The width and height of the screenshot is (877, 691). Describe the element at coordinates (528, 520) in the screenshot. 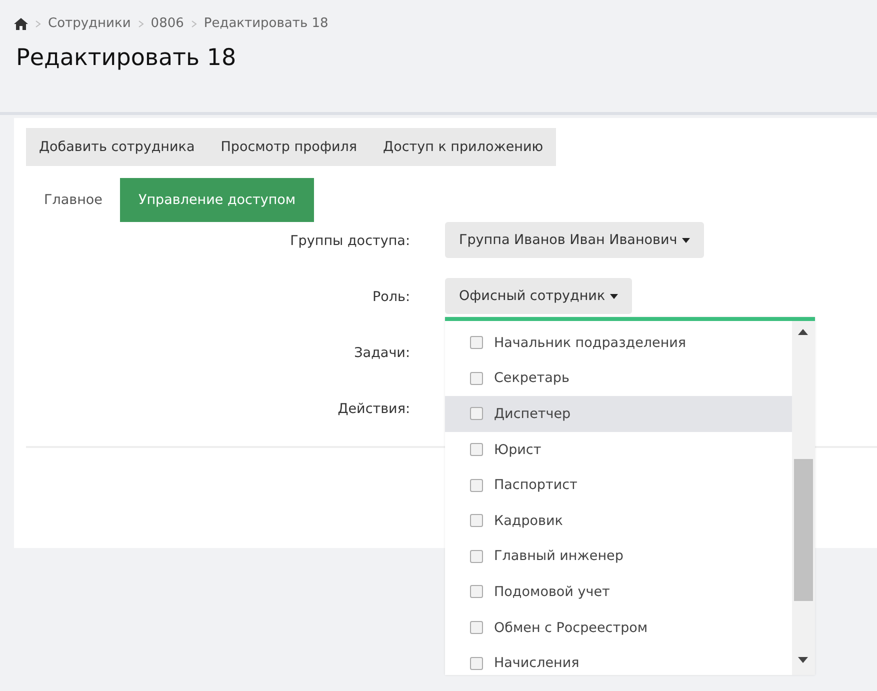

I see `menu-item-label: Кадровик` at that location.